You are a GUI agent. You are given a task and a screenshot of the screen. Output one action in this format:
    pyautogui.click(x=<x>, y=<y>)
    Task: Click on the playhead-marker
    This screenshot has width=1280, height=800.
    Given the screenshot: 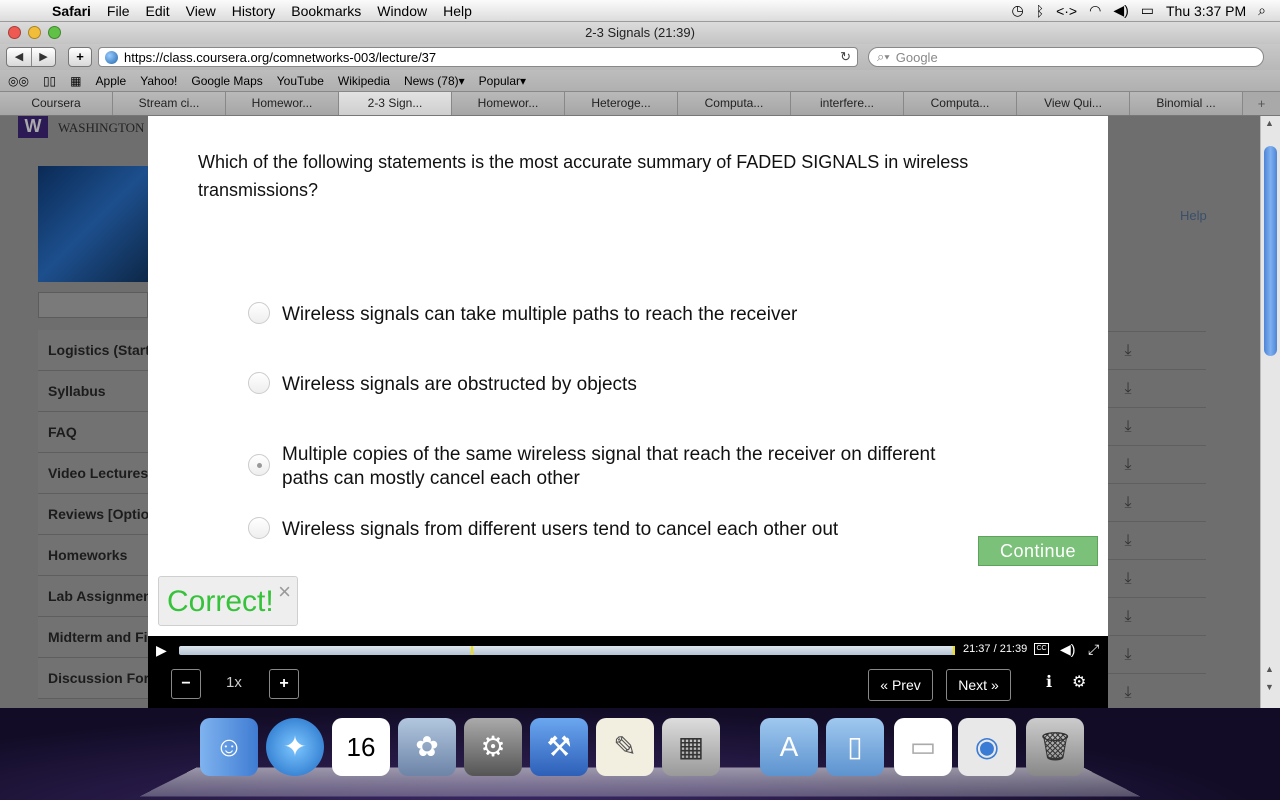 What is the action you would take?
    pyautogui.click(x=954, y=650)
    